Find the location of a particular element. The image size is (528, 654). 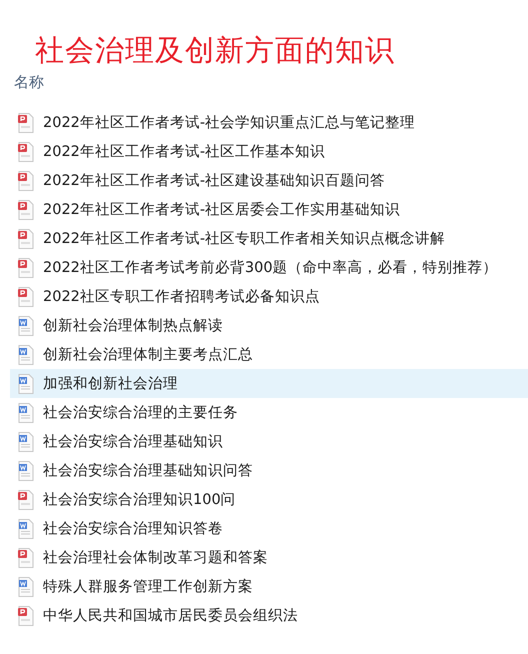

file-row: 中华人民共和国城市居民委员会组织法 is located at coordinates (269, 615).